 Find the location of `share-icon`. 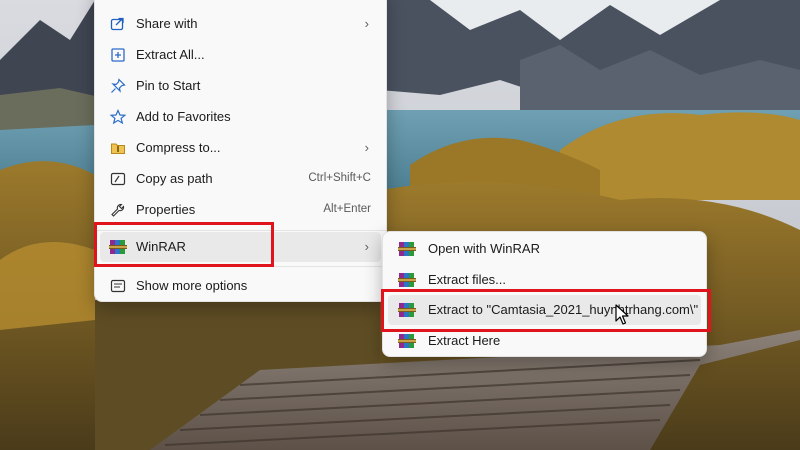

share-icon is located at coordinates (117, 24).